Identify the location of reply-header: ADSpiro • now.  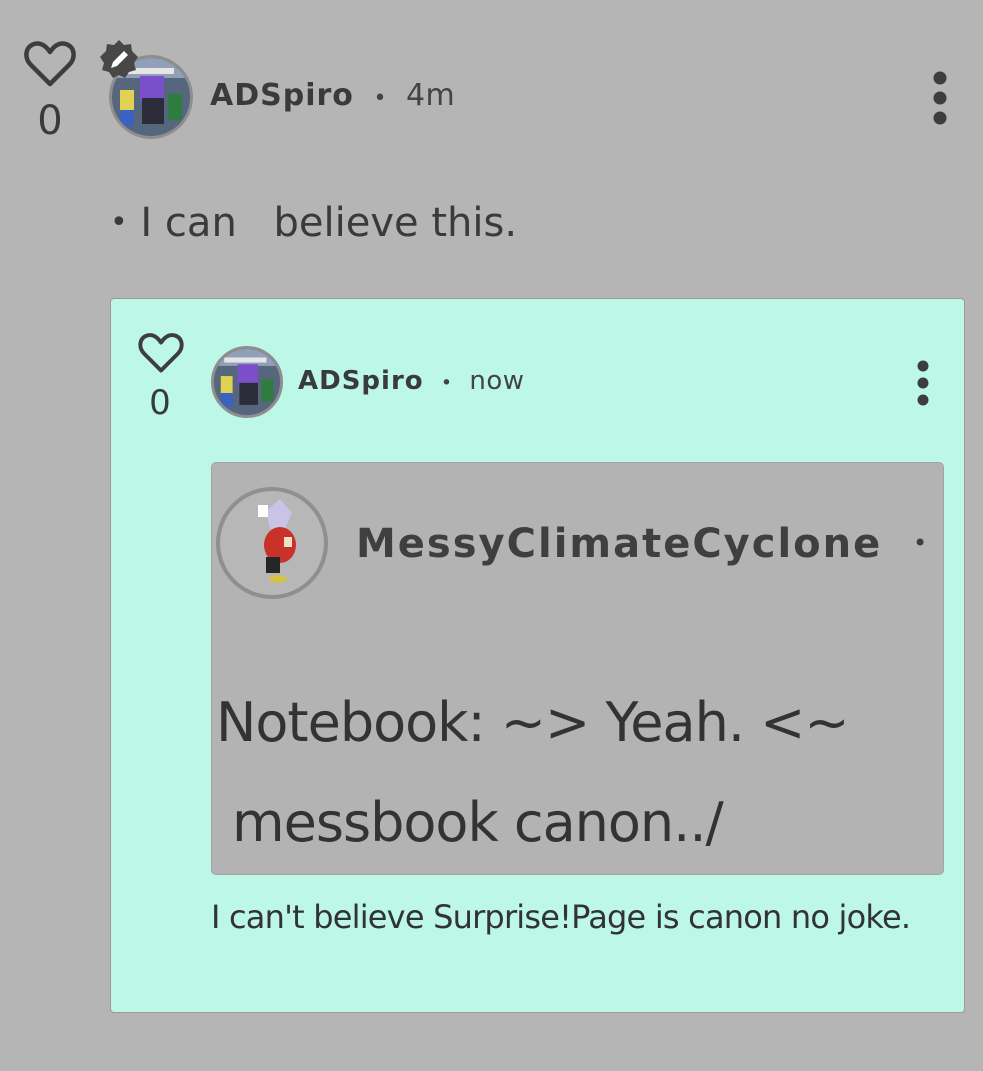
(411, 381).